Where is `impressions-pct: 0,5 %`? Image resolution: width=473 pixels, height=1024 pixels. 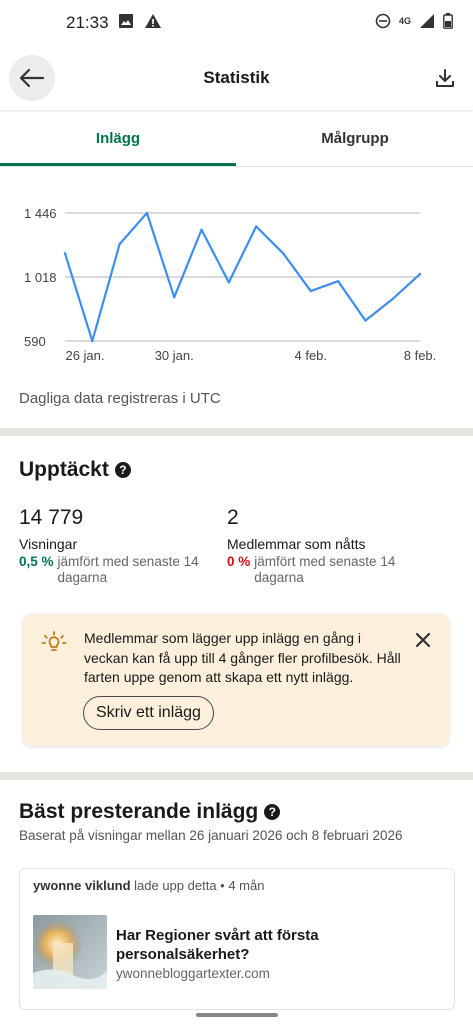
impressions-pct: 0,5 % is located at coordinates (36, 561).